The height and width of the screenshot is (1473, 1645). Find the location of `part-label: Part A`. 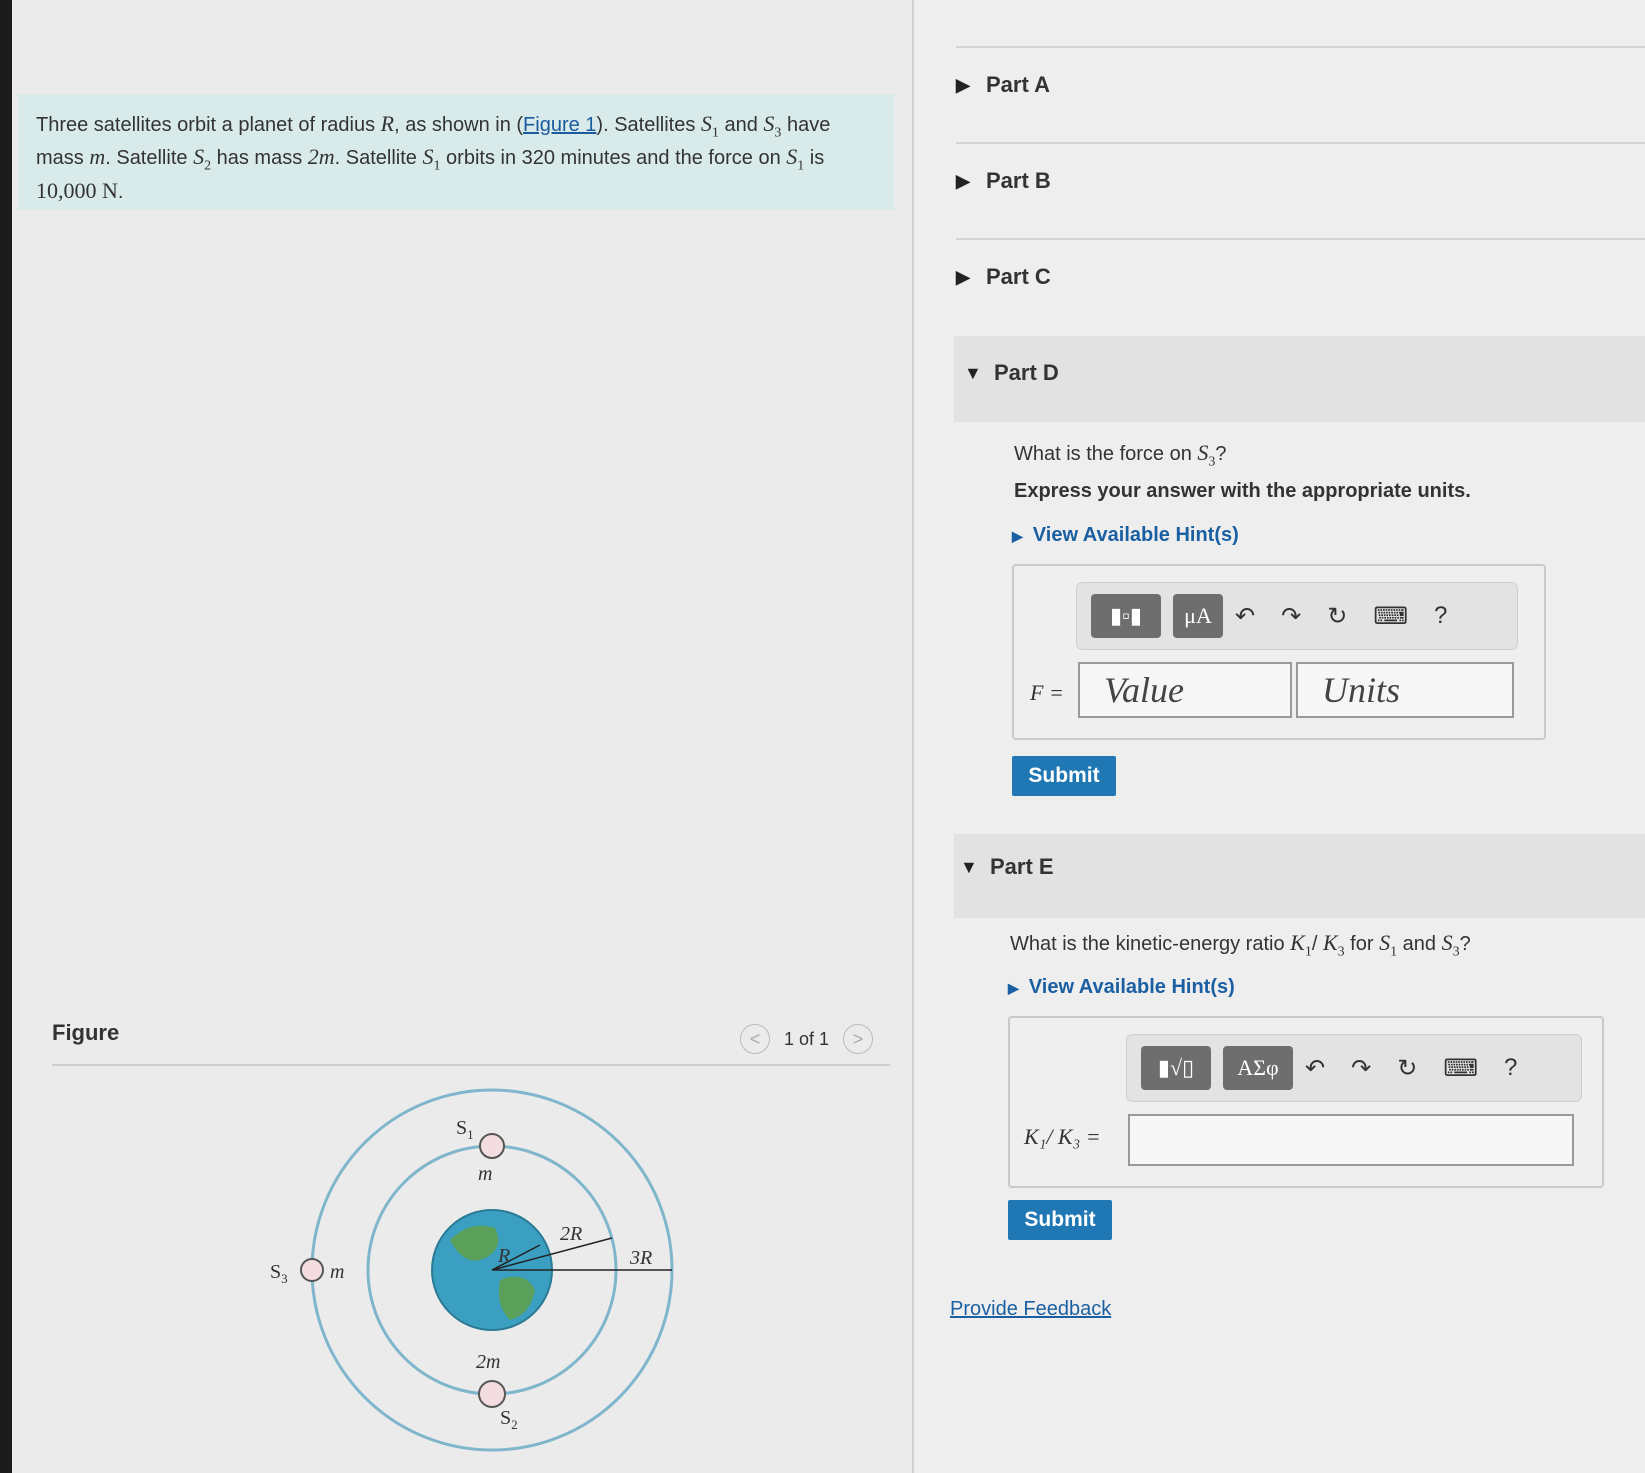

part-label: Part A is located at coordinates (1018, 84).